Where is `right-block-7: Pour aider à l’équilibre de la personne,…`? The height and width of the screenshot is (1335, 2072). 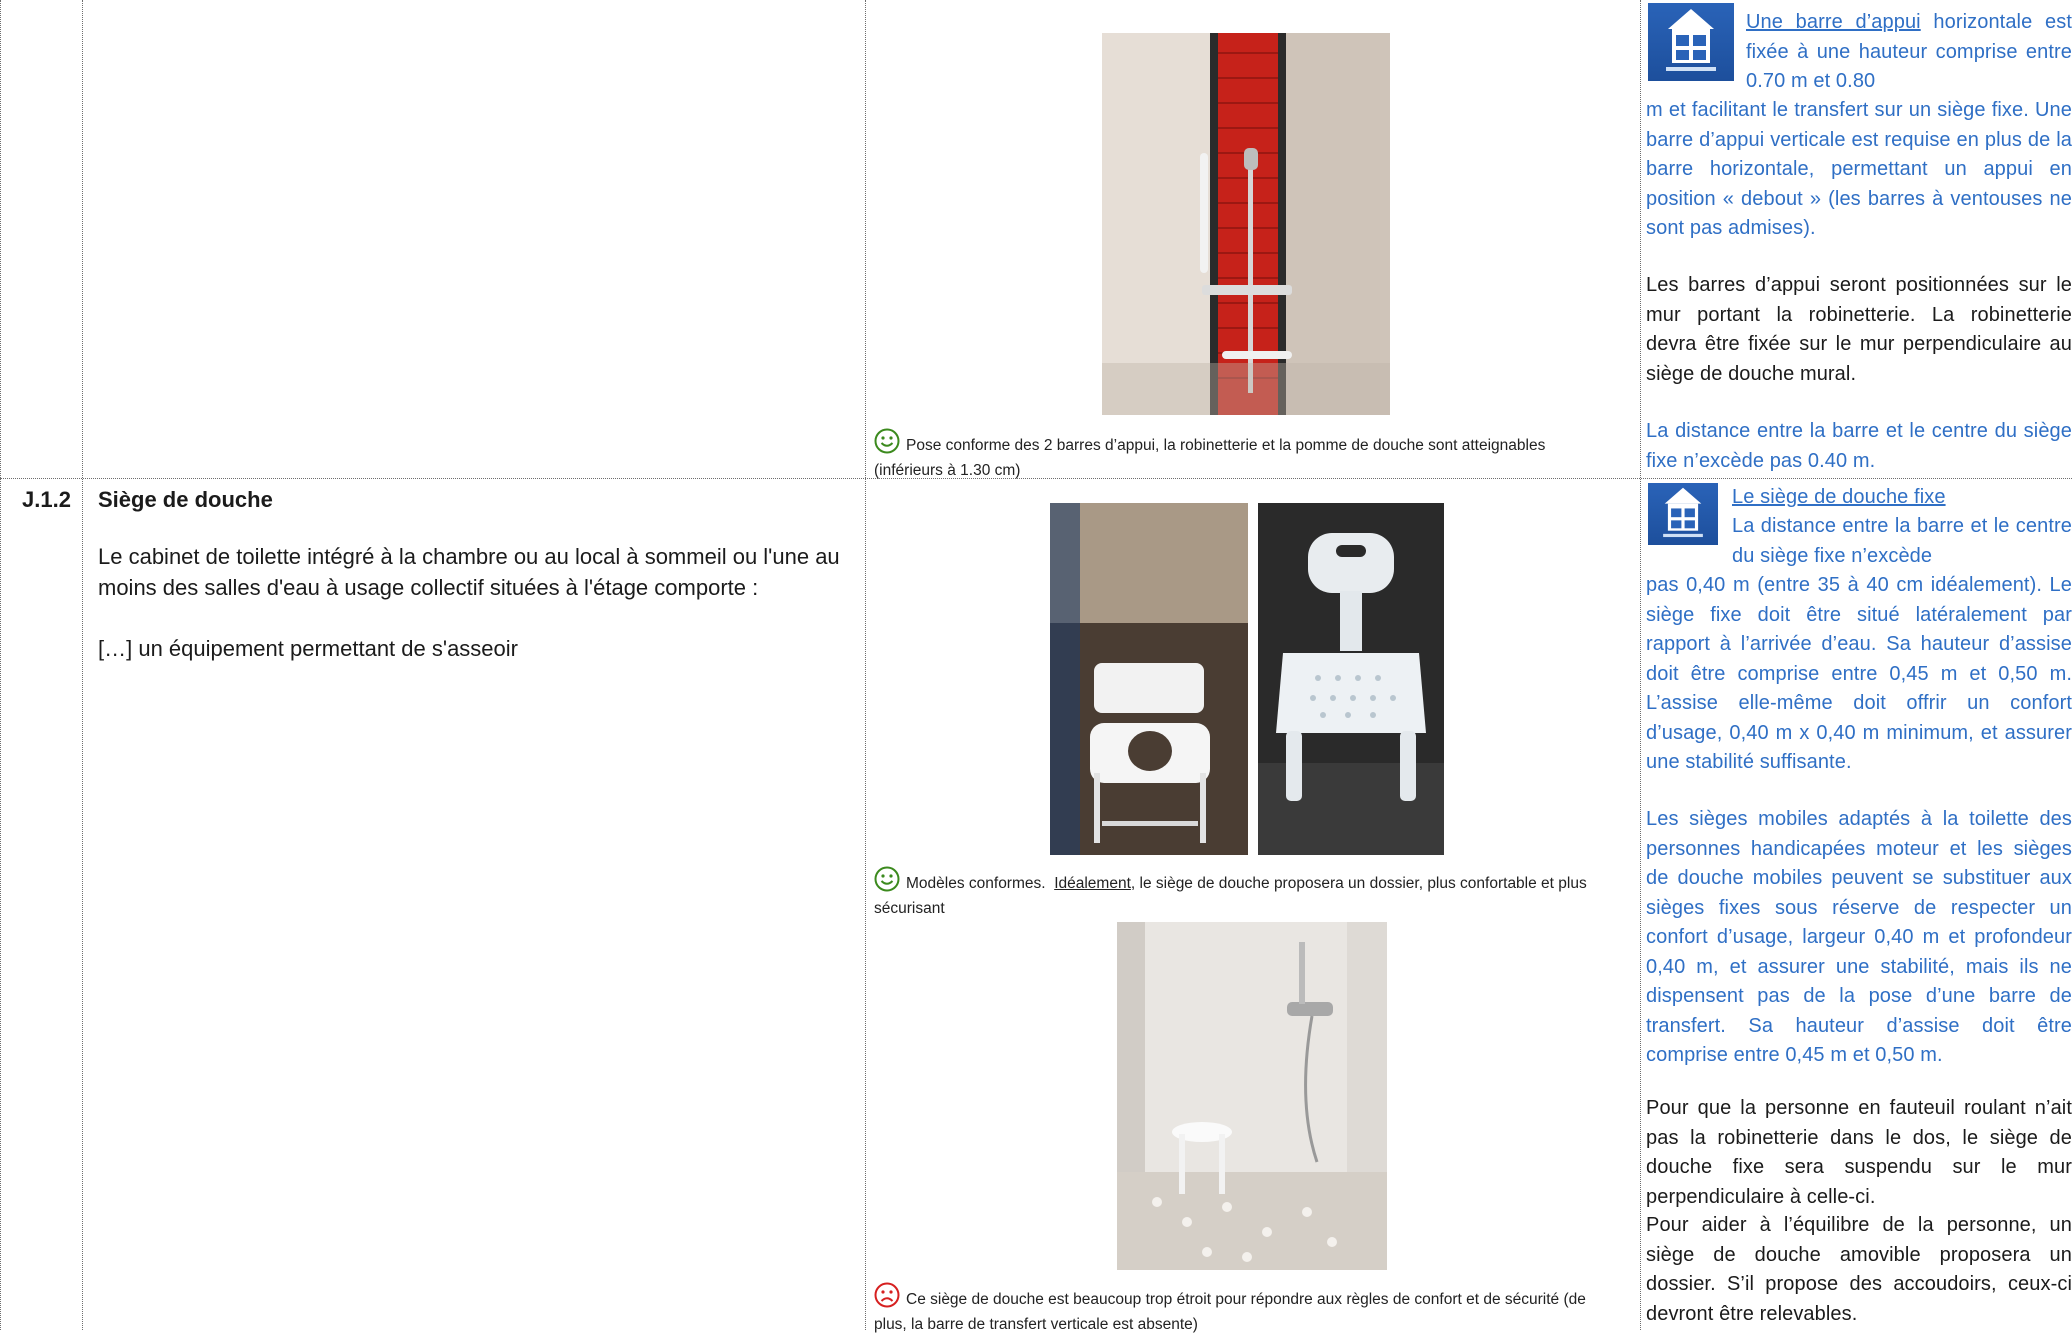
right-block-7: Pour aider à l’équilibre de la personne,… is located at coordinates (1859, 1269).